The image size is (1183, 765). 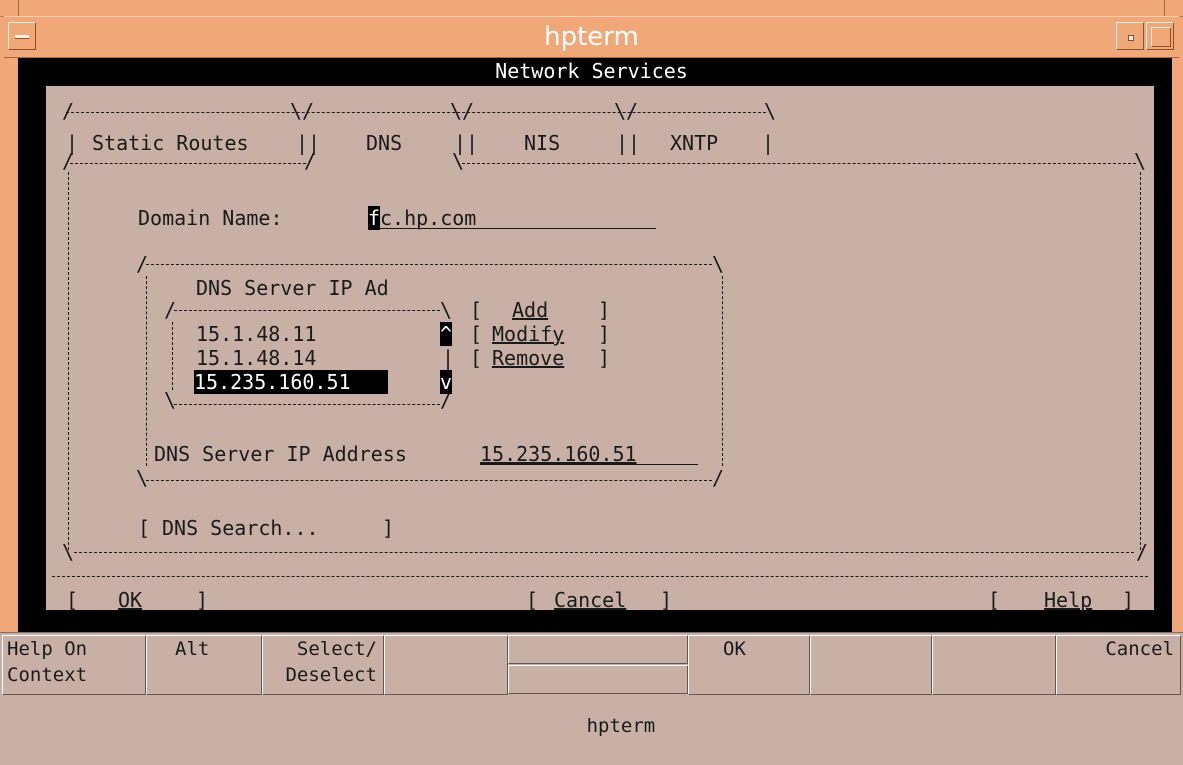 I want to click on ok-button: [ OK ], so click(x=141, y=600).